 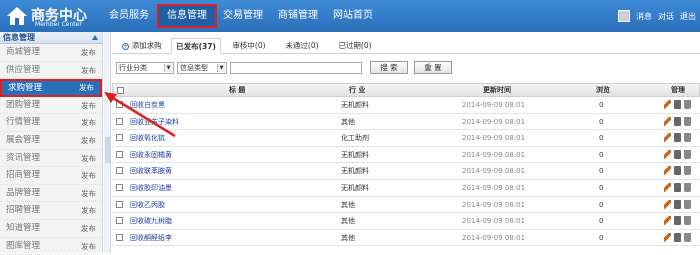 I want to click on industry-select: 行业分类 ▼, so click(x=145, y=68).